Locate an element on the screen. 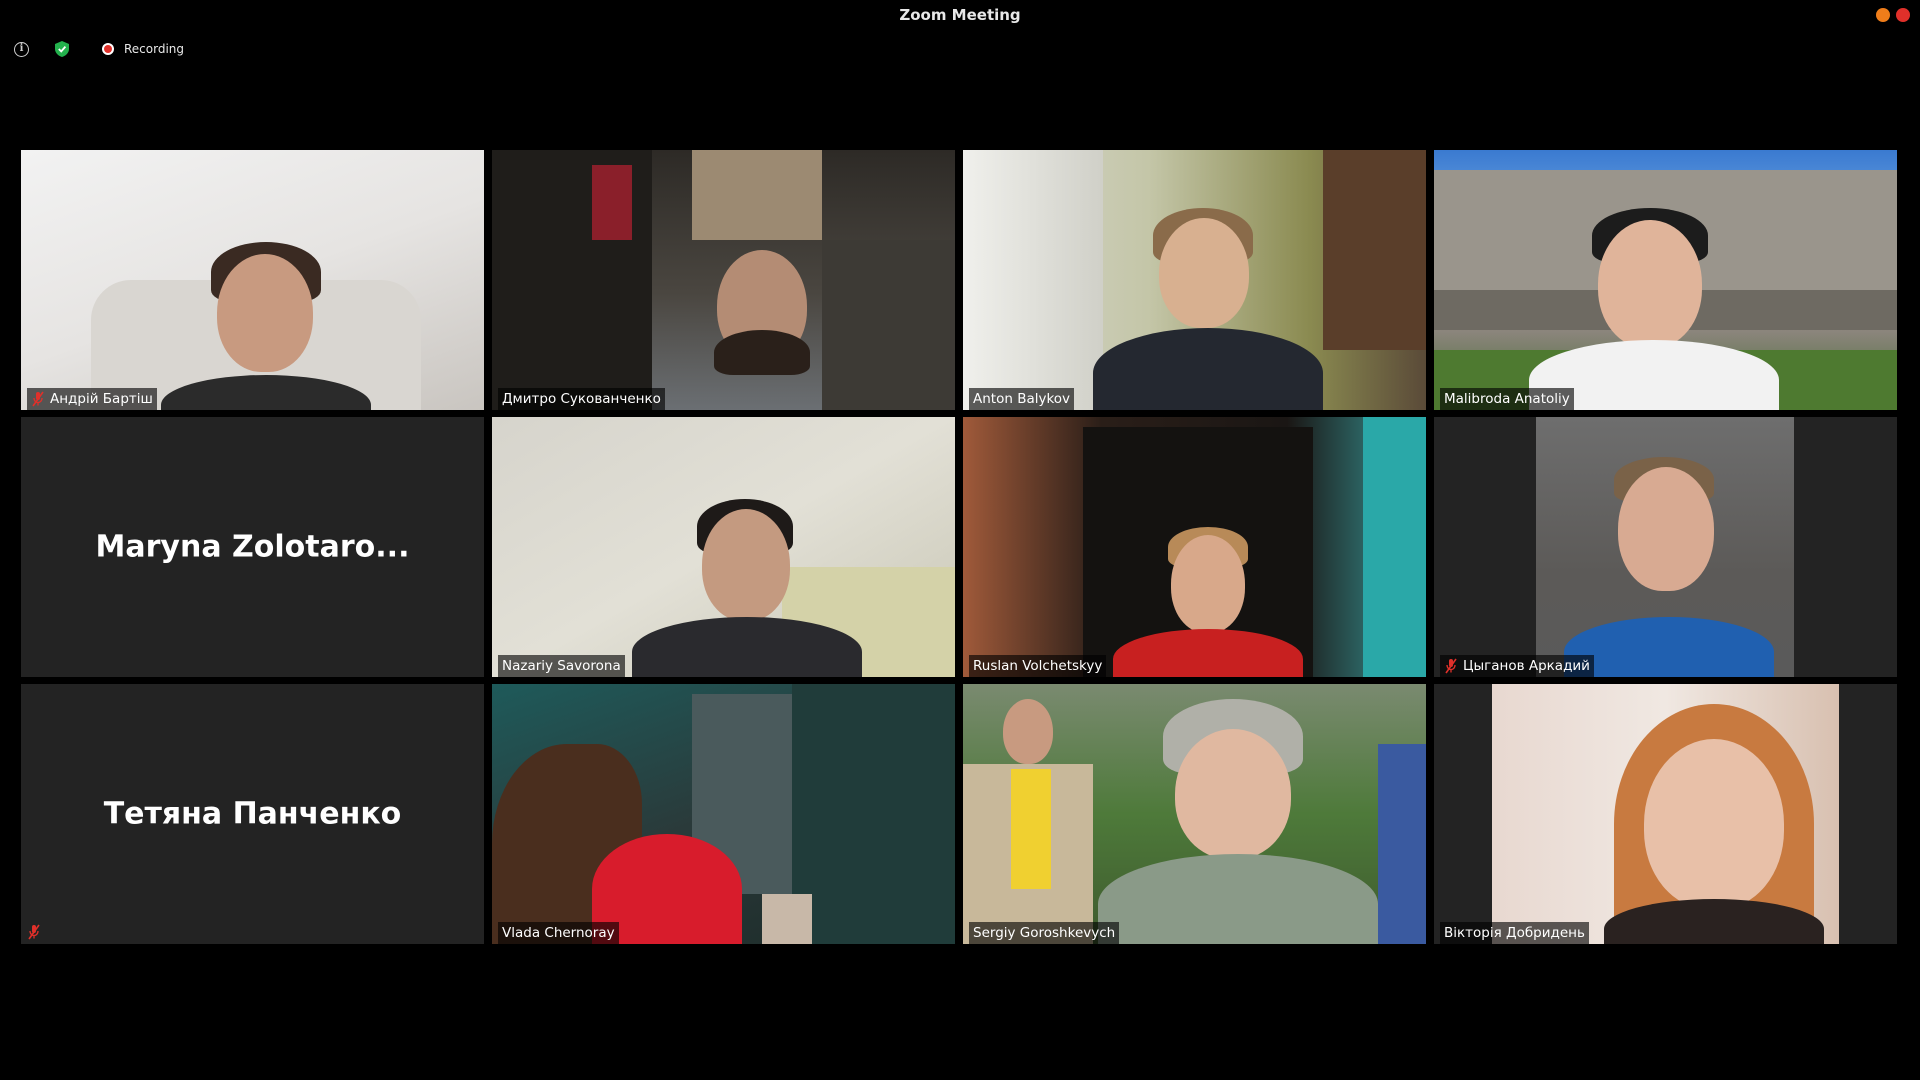 The height and width of the screenshot is (1080, 1920). participant-nameplate: Nazariy Savorona is located at coordinates (561, 666).